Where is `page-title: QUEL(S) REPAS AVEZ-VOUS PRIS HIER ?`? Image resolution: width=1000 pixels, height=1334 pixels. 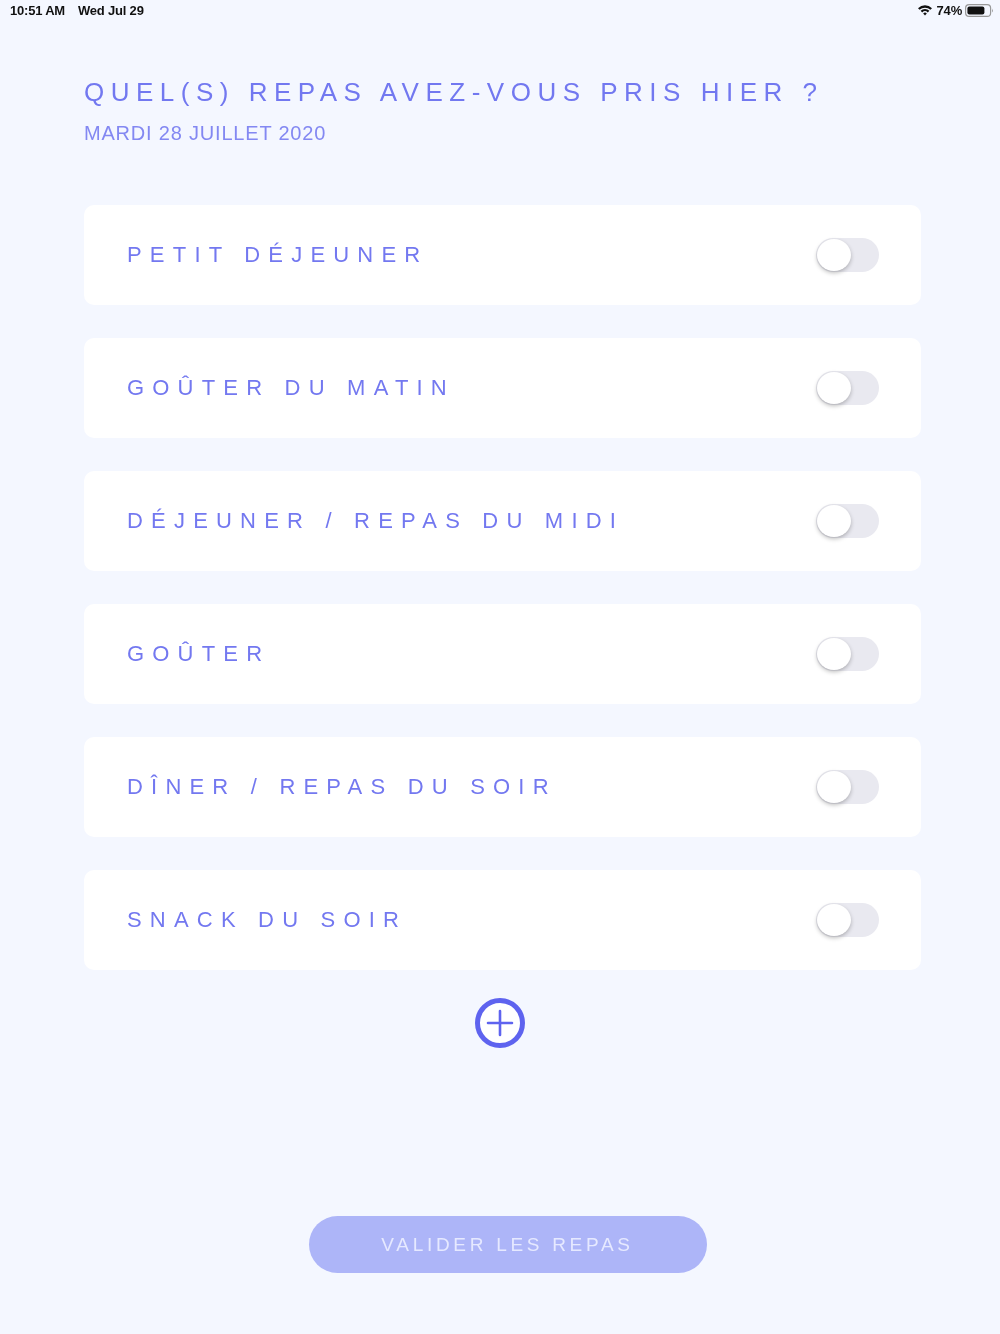
page-title: QUEL(S) REPAS AVEZ-VOUS PRIS HIER ? is located at coordinates (454, 92).